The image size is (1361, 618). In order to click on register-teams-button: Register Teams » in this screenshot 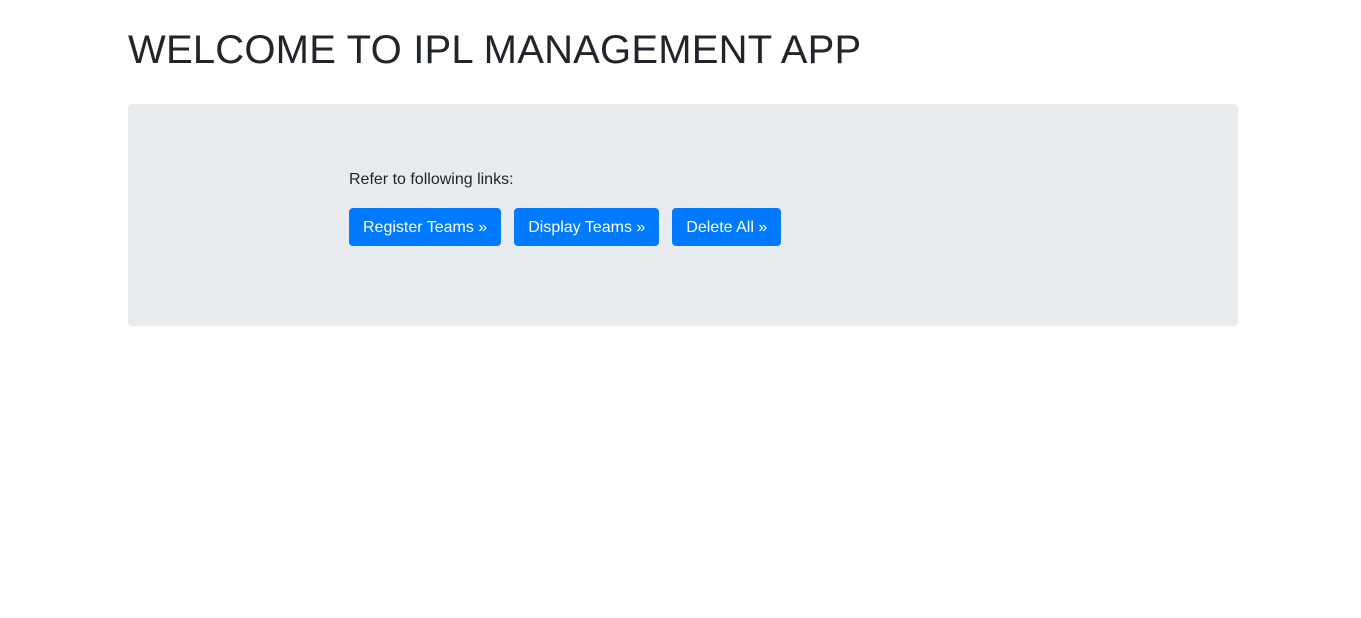, I will do `click(425, 227)`.